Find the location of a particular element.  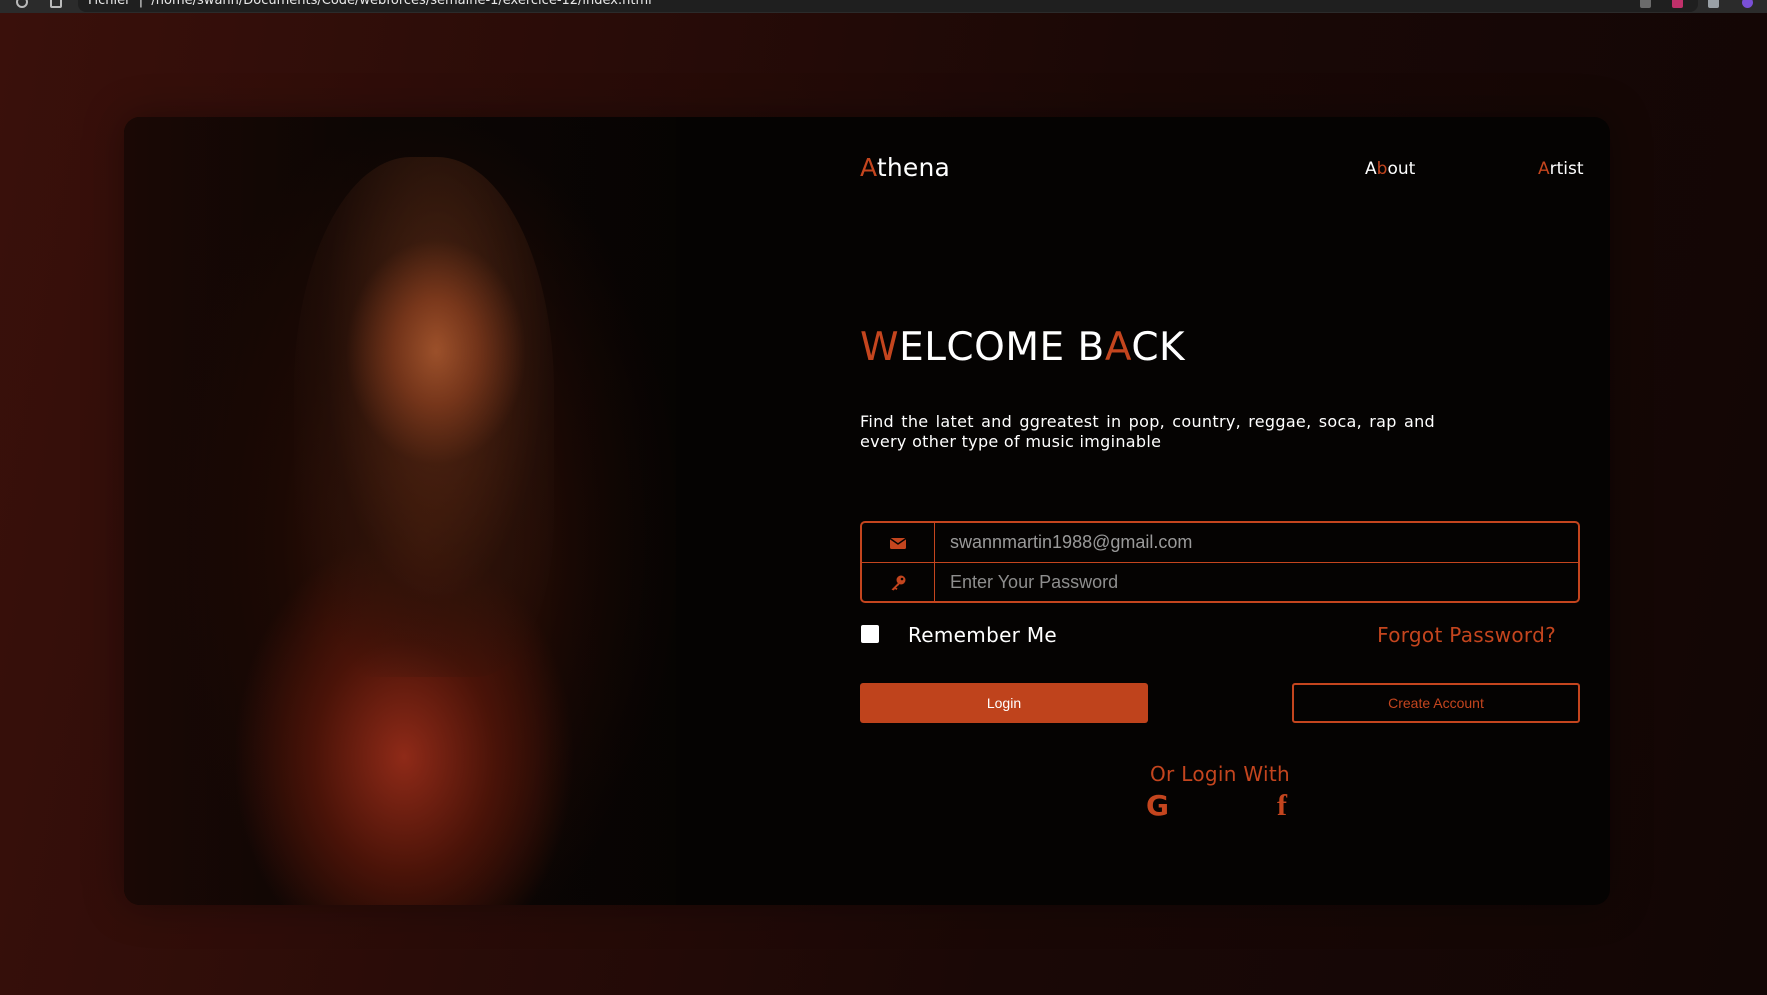

credentials-group is located at coordinates (1220, 562).